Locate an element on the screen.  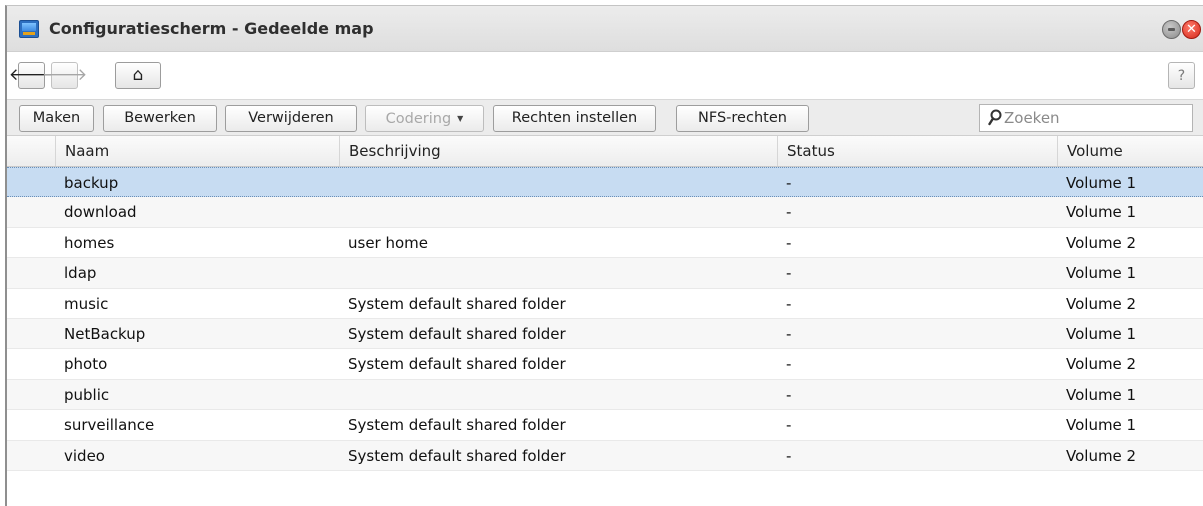
table-row: homes user home - Volume 2 is located at coordinates (605, 243).